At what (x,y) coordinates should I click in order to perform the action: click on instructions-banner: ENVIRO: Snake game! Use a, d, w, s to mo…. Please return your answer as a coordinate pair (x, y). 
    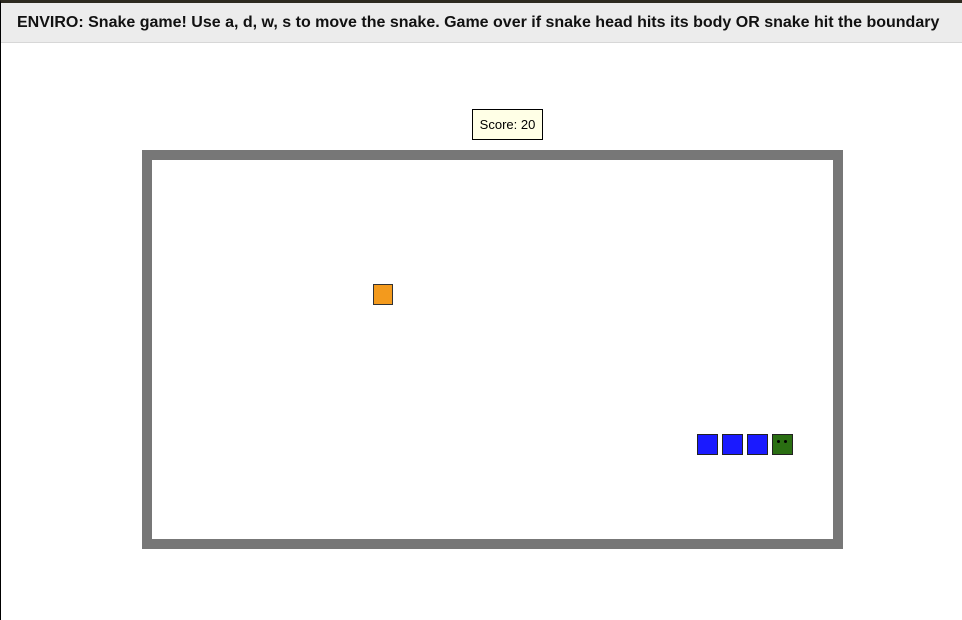
    Looking at the image, I should click on (481, 23).